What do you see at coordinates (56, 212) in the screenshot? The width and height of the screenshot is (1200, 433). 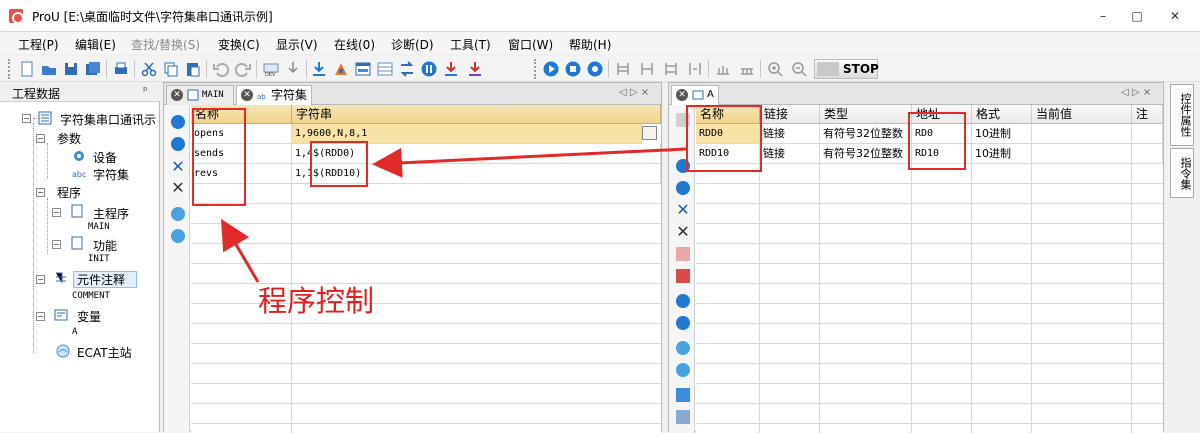 I see `main-prog-collapse-toggle: −` at bounding box center [56, 212].